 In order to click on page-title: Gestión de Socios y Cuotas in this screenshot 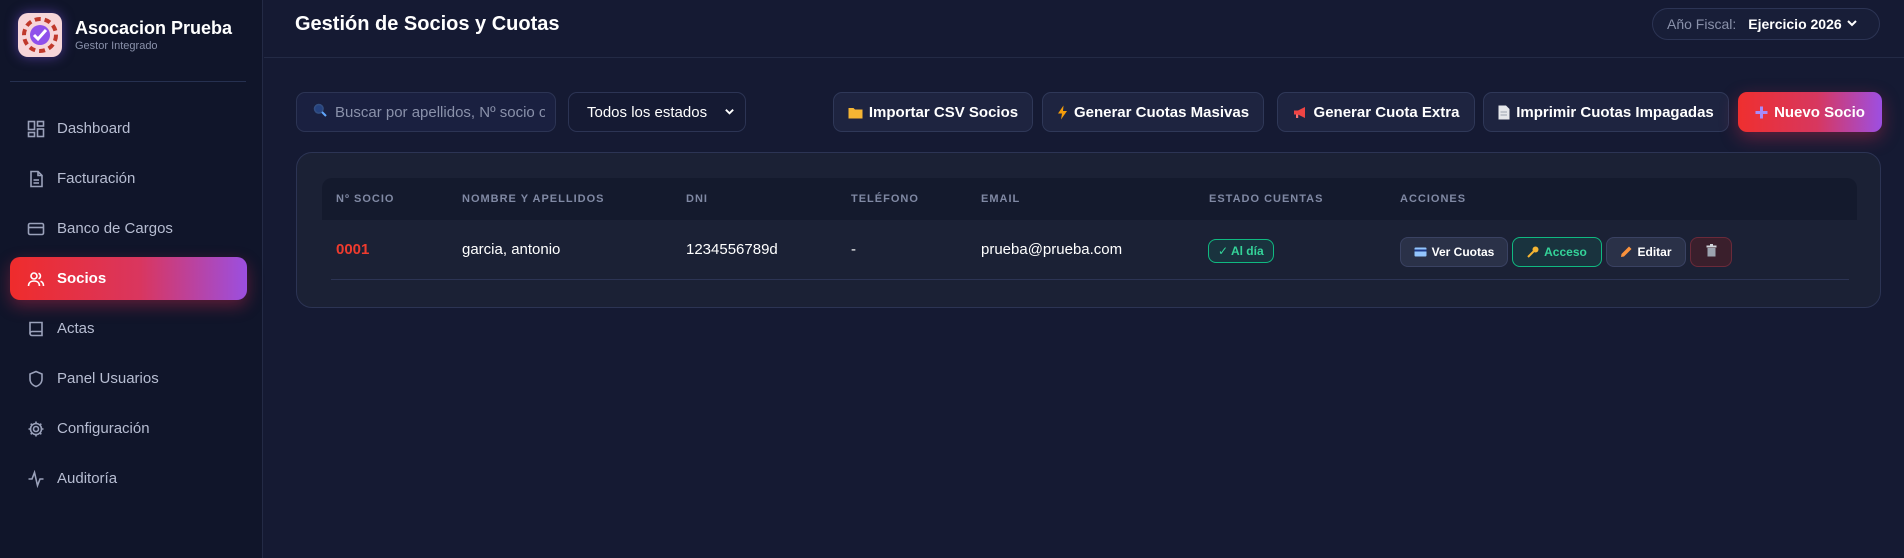, I will do `click(427, 24)`.